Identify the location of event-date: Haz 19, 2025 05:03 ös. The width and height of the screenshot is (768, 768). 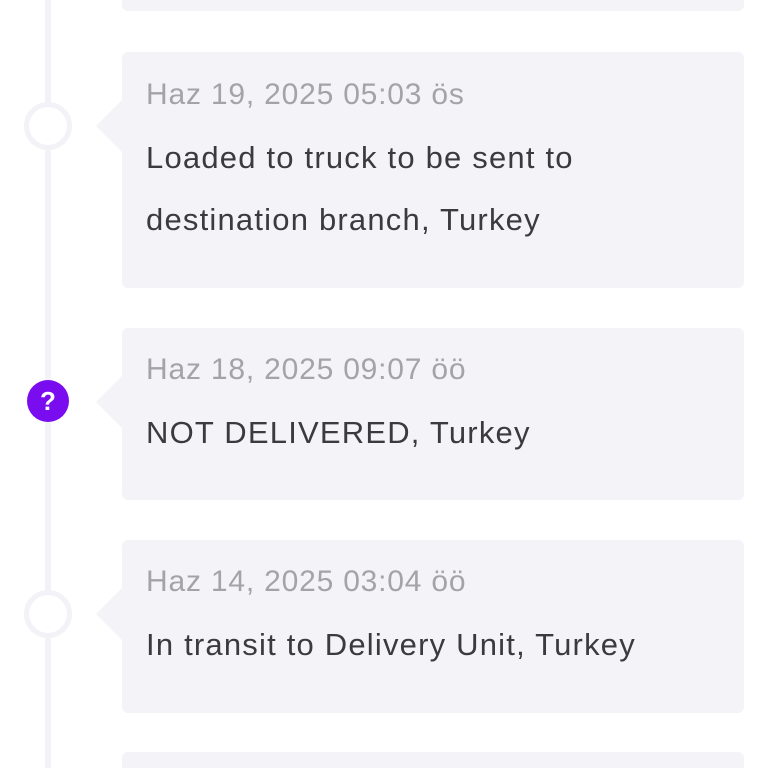
(305, 94).